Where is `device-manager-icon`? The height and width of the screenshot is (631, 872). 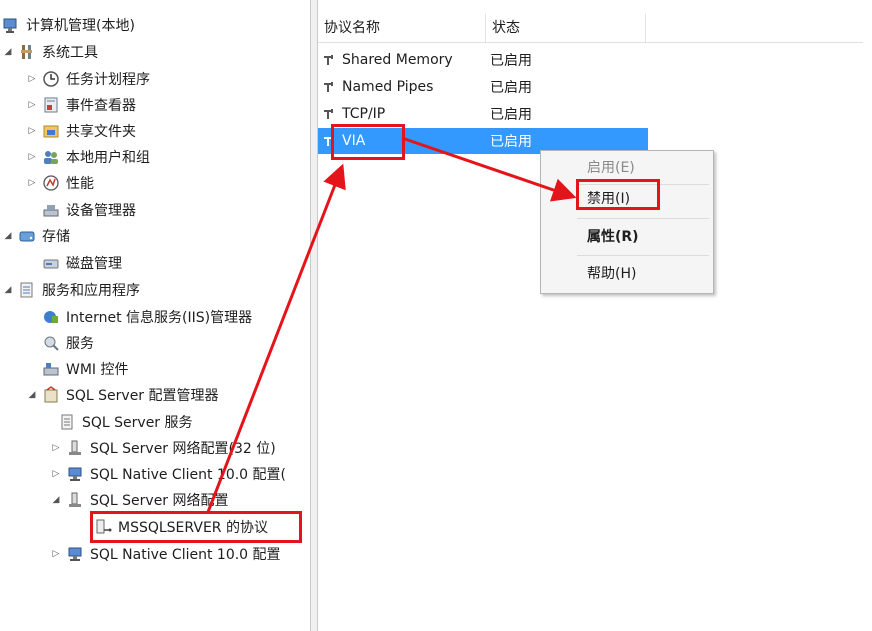 device-manager-icon is located at coordinates (51, 210).